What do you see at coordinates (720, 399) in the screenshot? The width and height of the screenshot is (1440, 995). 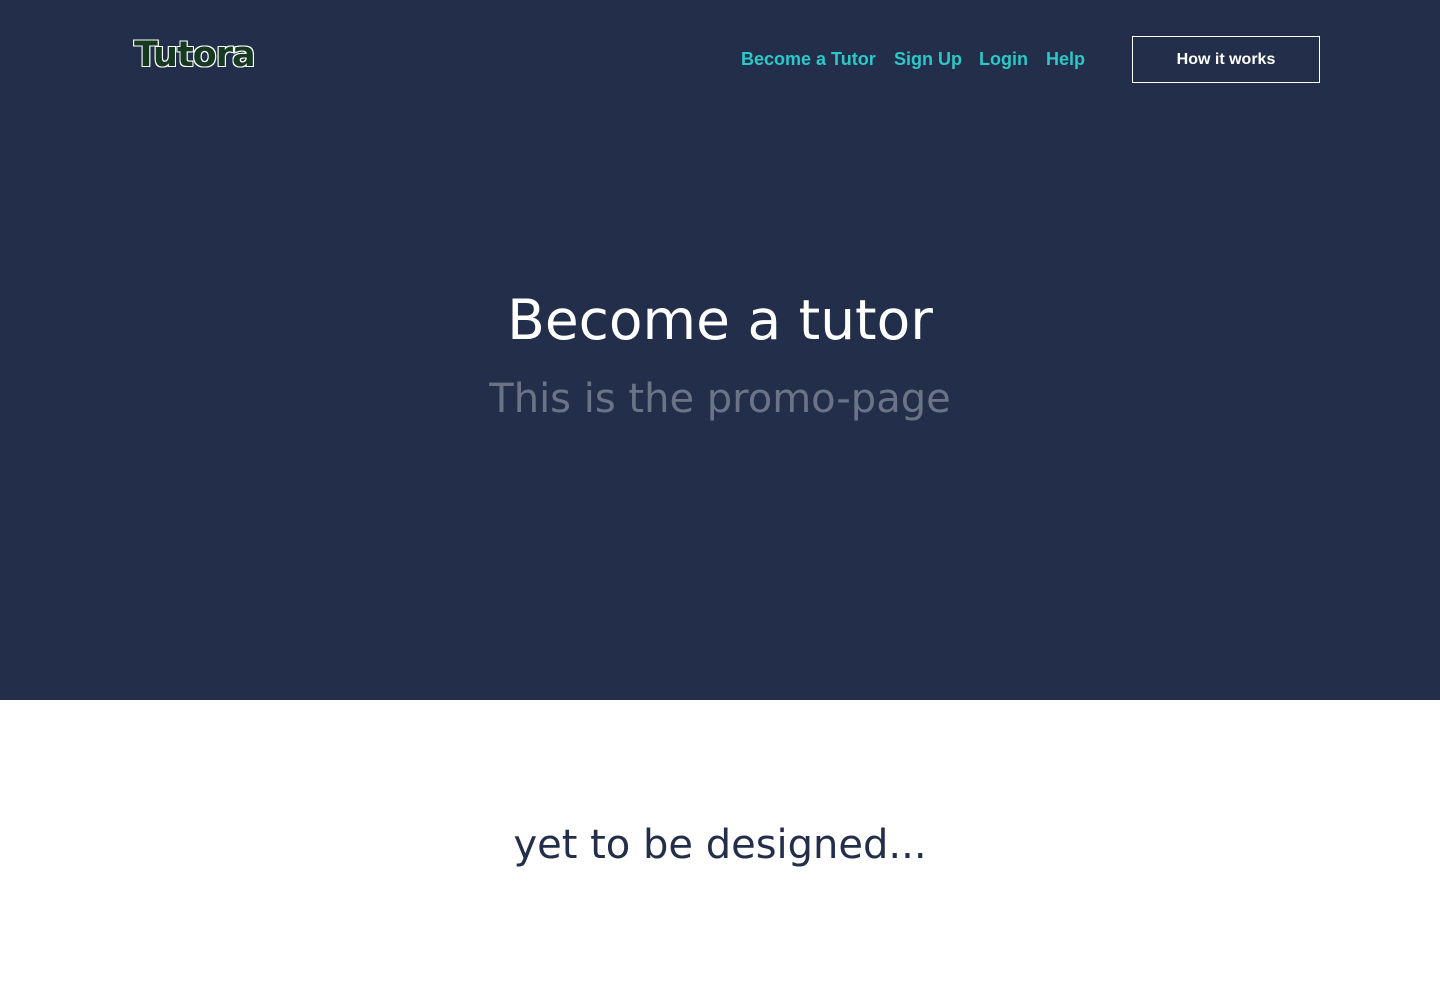 I see `hero-subtitle: This is the promo-page` at bounding box center [720, 399].